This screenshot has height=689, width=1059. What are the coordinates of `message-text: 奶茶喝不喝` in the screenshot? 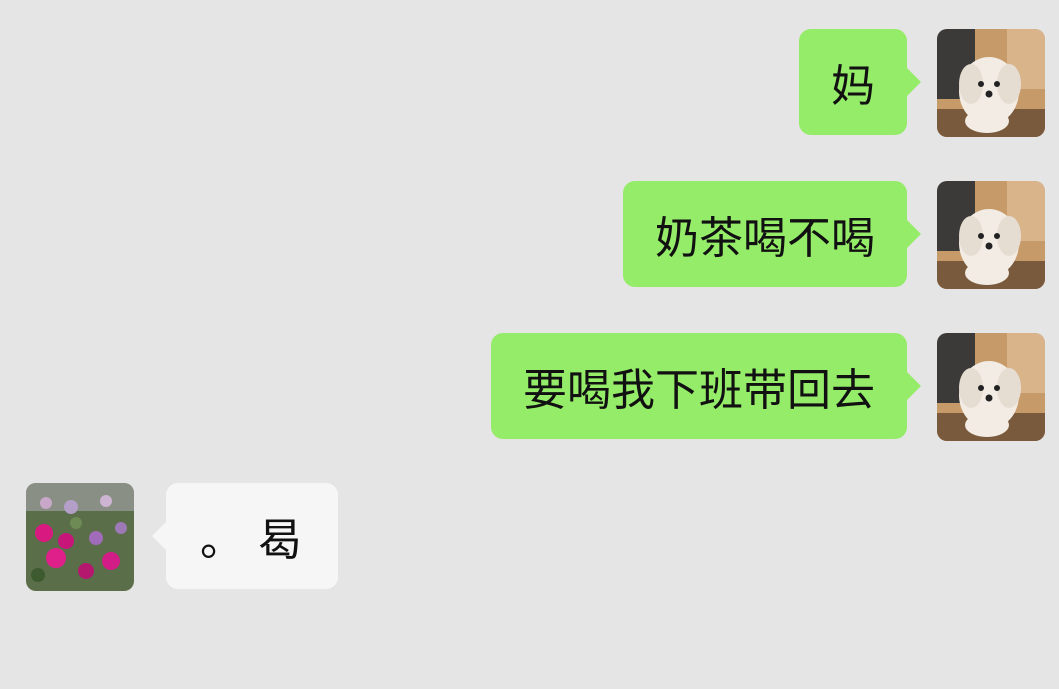 It's located at (765, 238).